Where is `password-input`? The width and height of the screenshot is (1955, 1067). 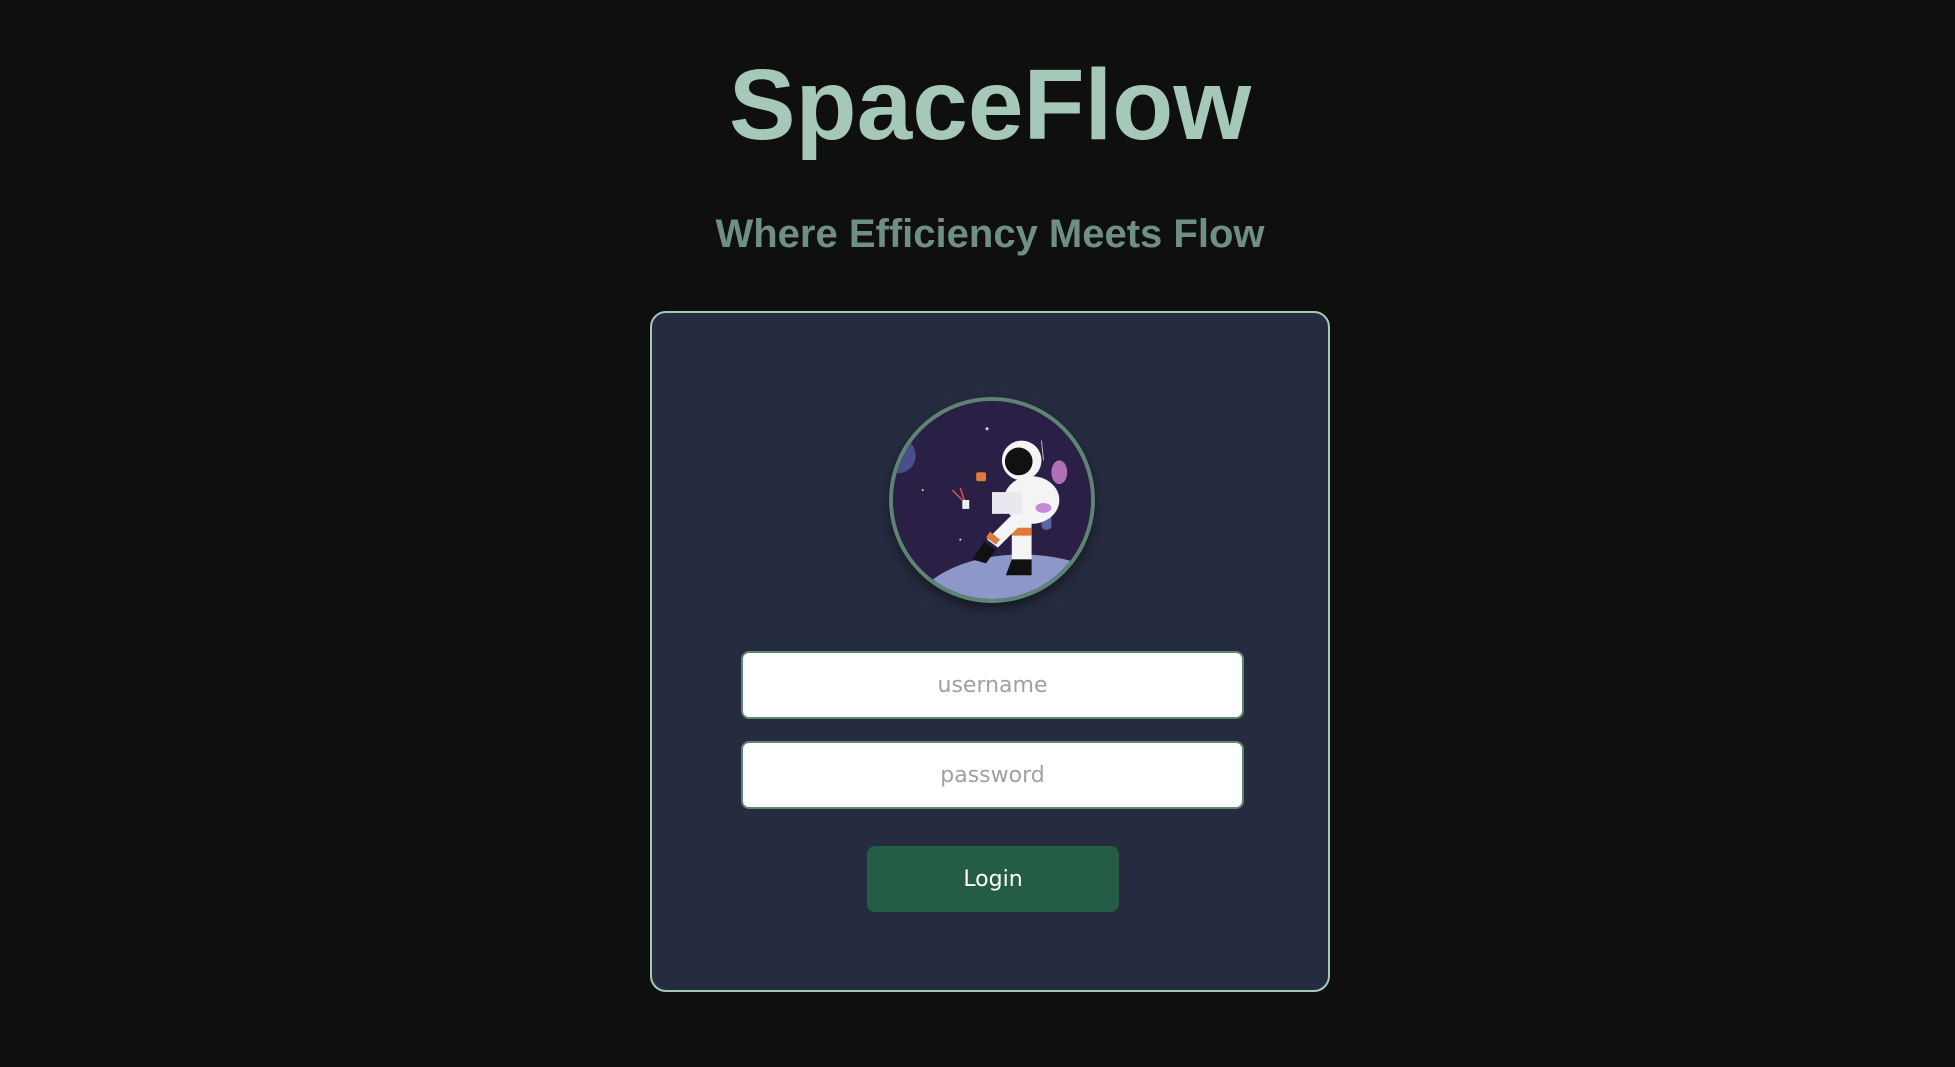 password-input is located at coordinates (992, 775).